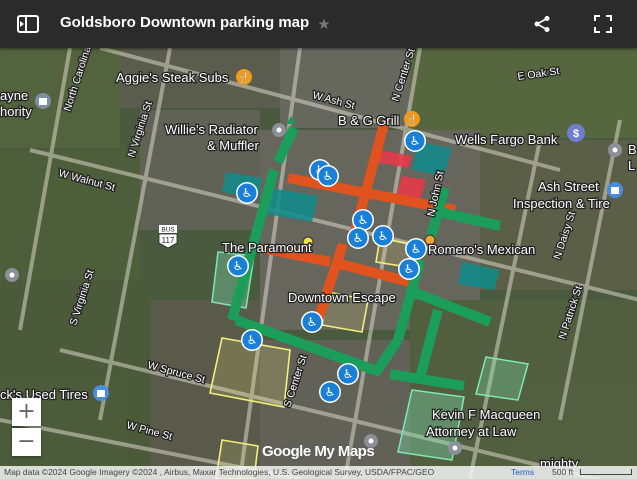 The width and height of the screenshot is (637, 479). I want to click on label-bg-grill: B & G Grill, so click(369, 121).